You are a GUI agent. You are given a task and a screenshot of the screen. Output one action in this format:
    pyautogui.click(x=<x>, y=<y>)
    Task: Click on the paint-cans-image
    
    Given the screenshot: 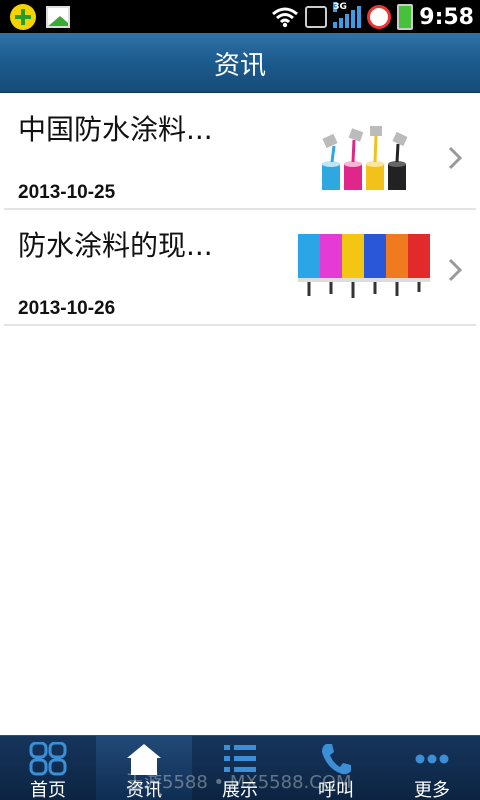 What is the action you would take?
    pyautogui.click(x=365, y=158)
    